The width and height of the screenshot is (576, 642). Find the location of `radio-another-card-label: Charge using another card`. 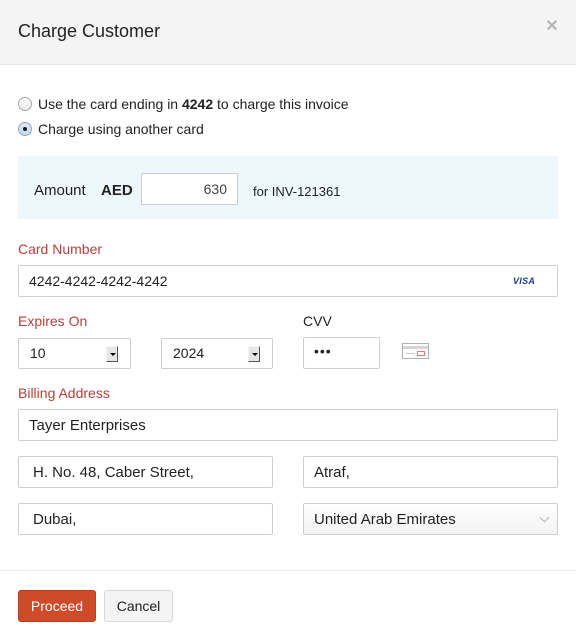

radio-another-card-label: Charge using another card is located at coordinates (121, 129).